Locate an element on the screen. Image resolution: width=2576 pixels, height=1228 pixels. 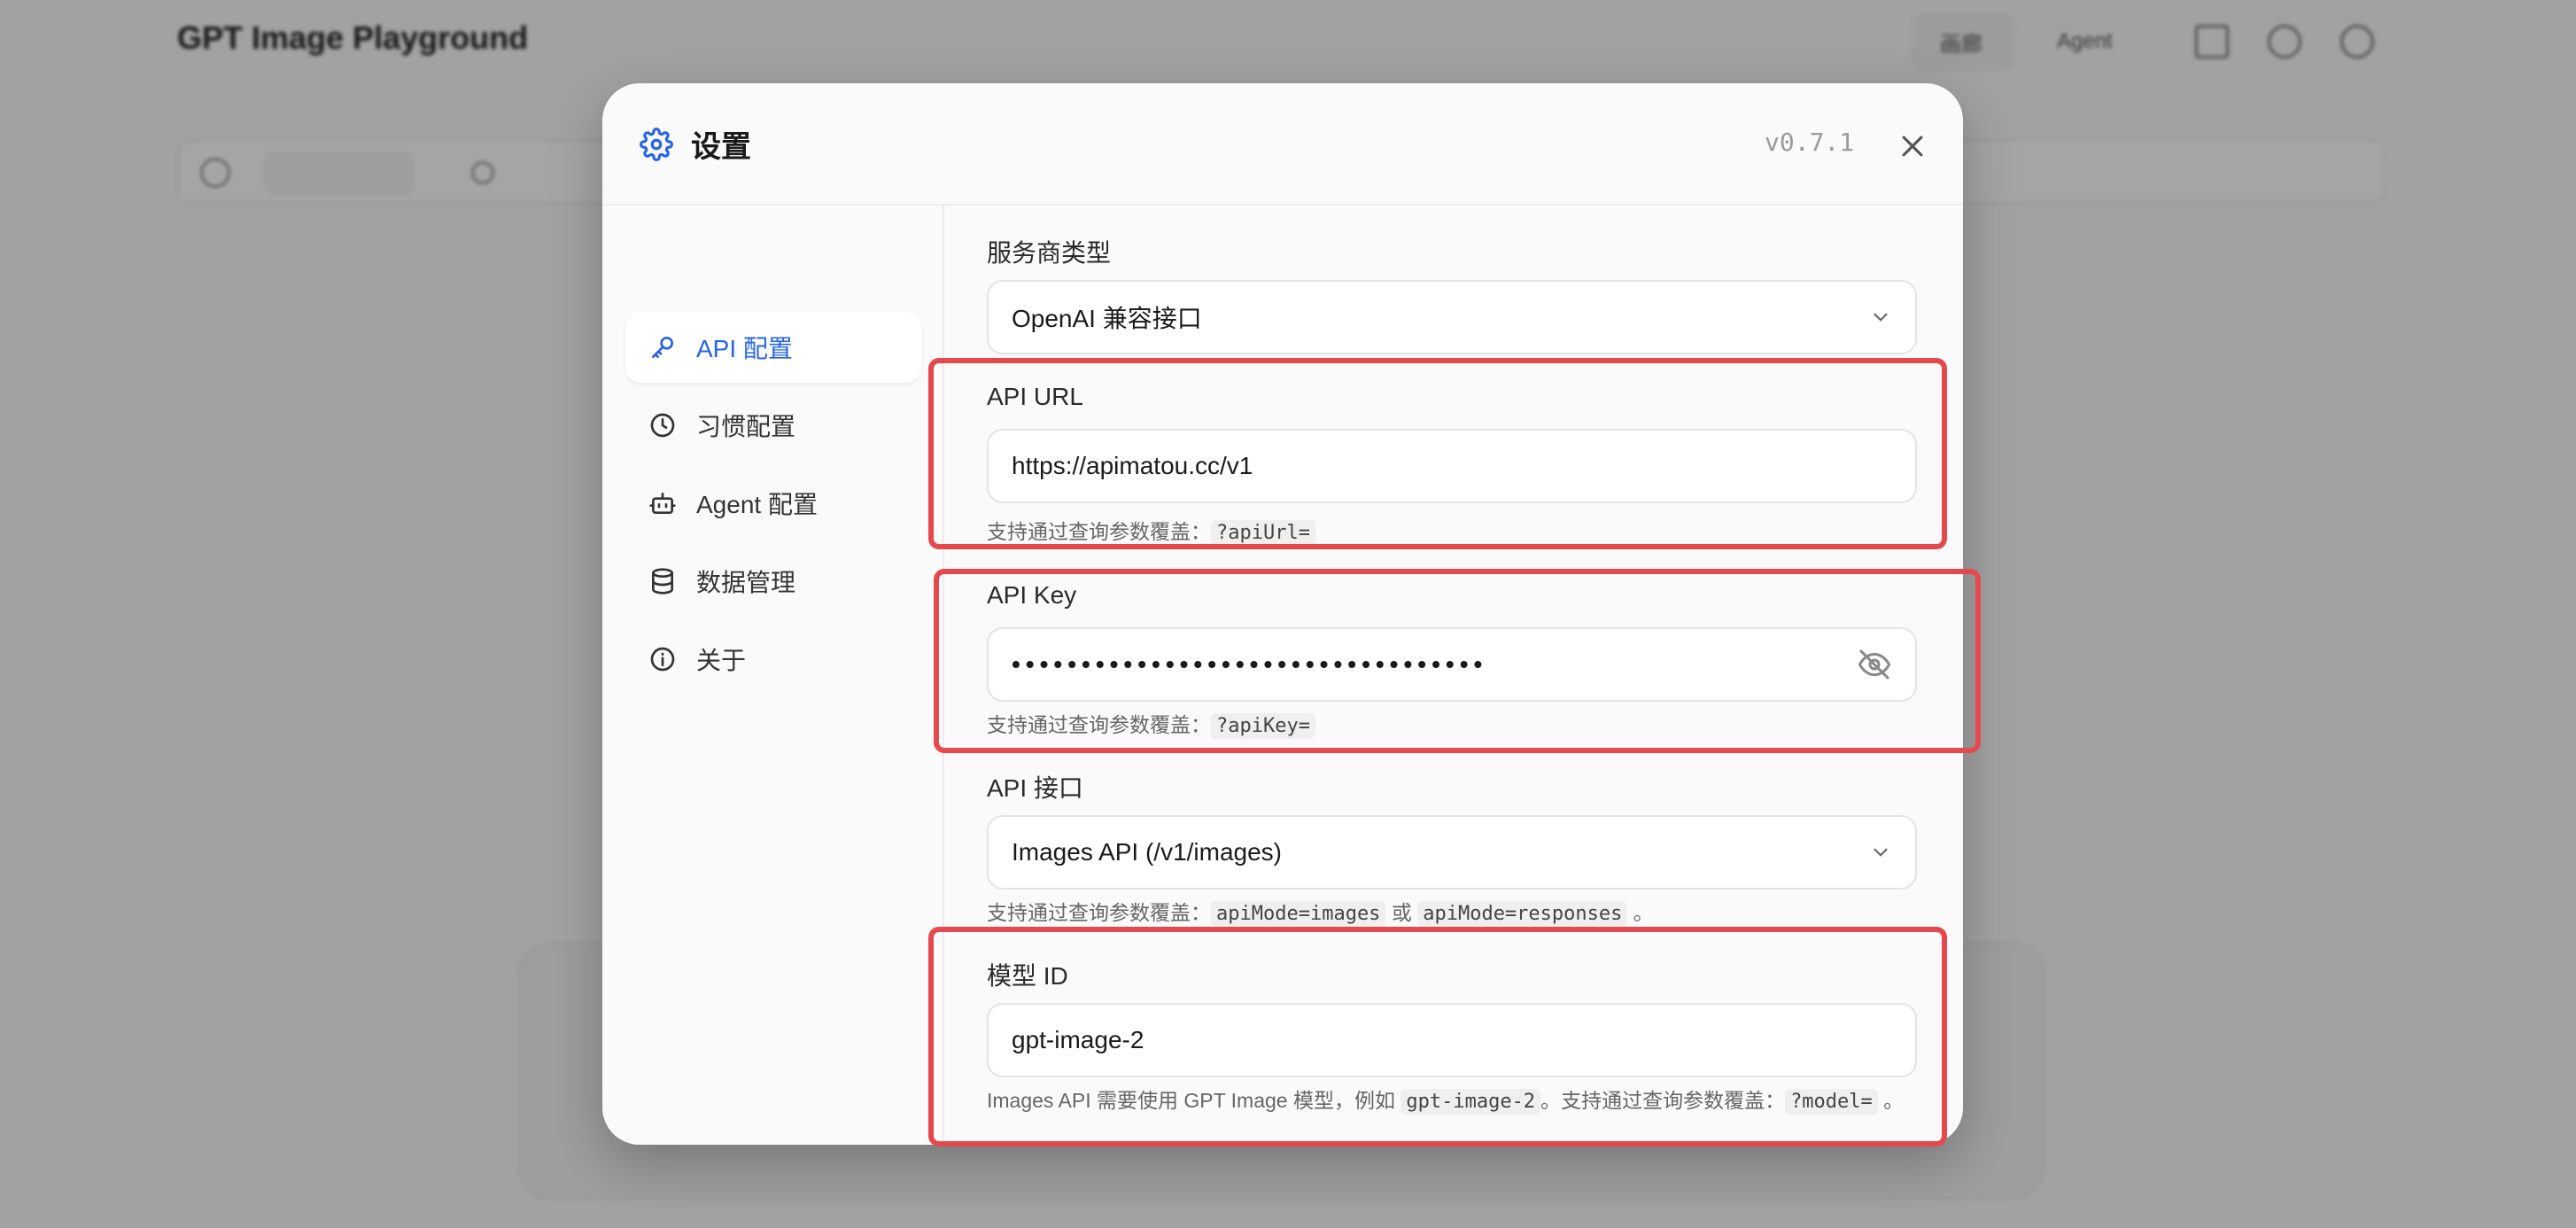
api-key-value: •••••••••••••••••••••••••••••••••• is located at coordinates (1250, 664).